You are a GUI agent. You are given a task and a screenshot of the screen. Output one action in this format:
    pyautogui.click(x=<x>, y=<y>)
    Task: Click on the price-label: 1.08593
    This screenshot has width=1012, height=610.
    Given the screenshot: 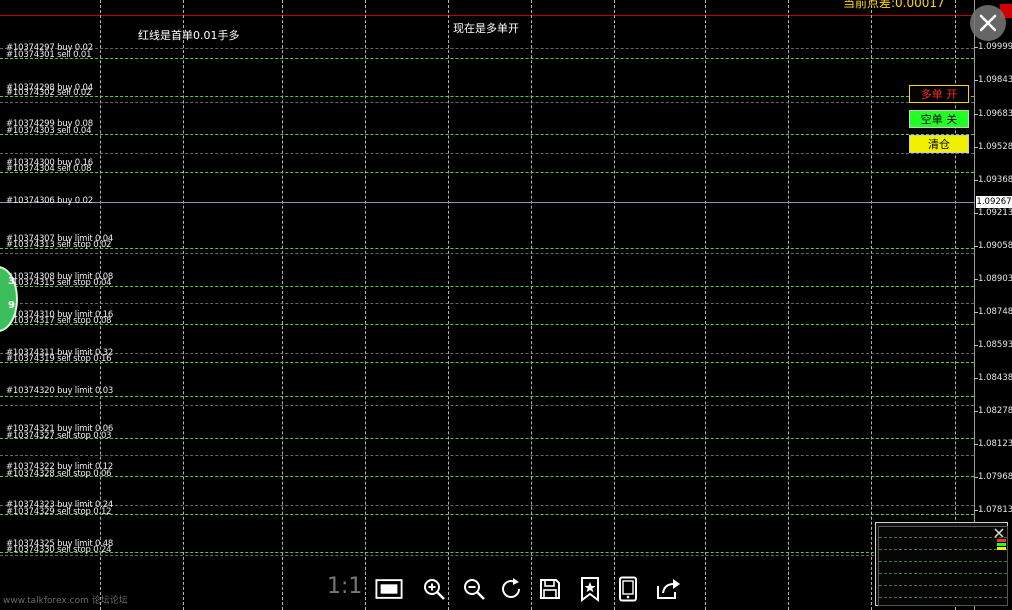 What is the action you would take?
    pyautogui.click(x=995, y=345)
    